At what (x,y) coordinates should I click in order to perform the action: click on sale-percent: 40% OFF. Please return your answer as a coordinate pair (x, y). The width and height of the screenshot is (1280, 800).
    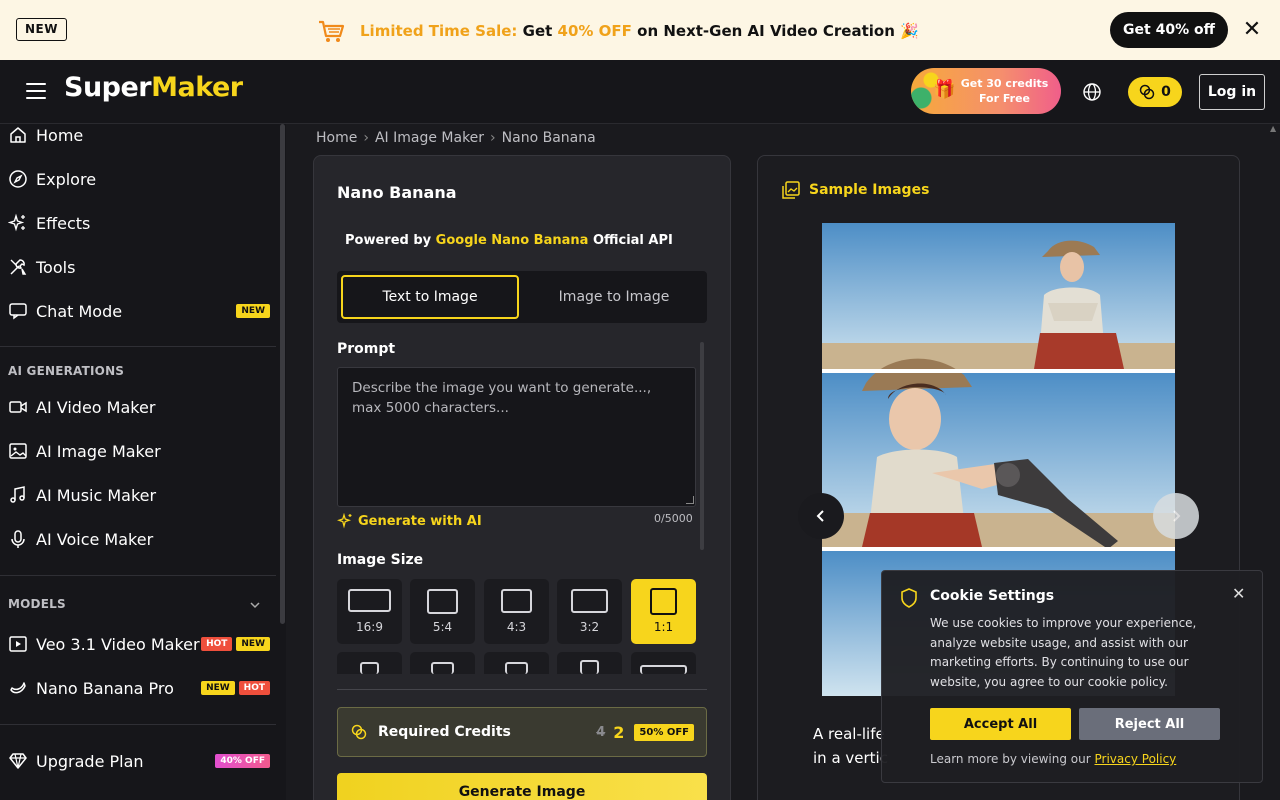
    Looking at the image, I should click on (594, 31).